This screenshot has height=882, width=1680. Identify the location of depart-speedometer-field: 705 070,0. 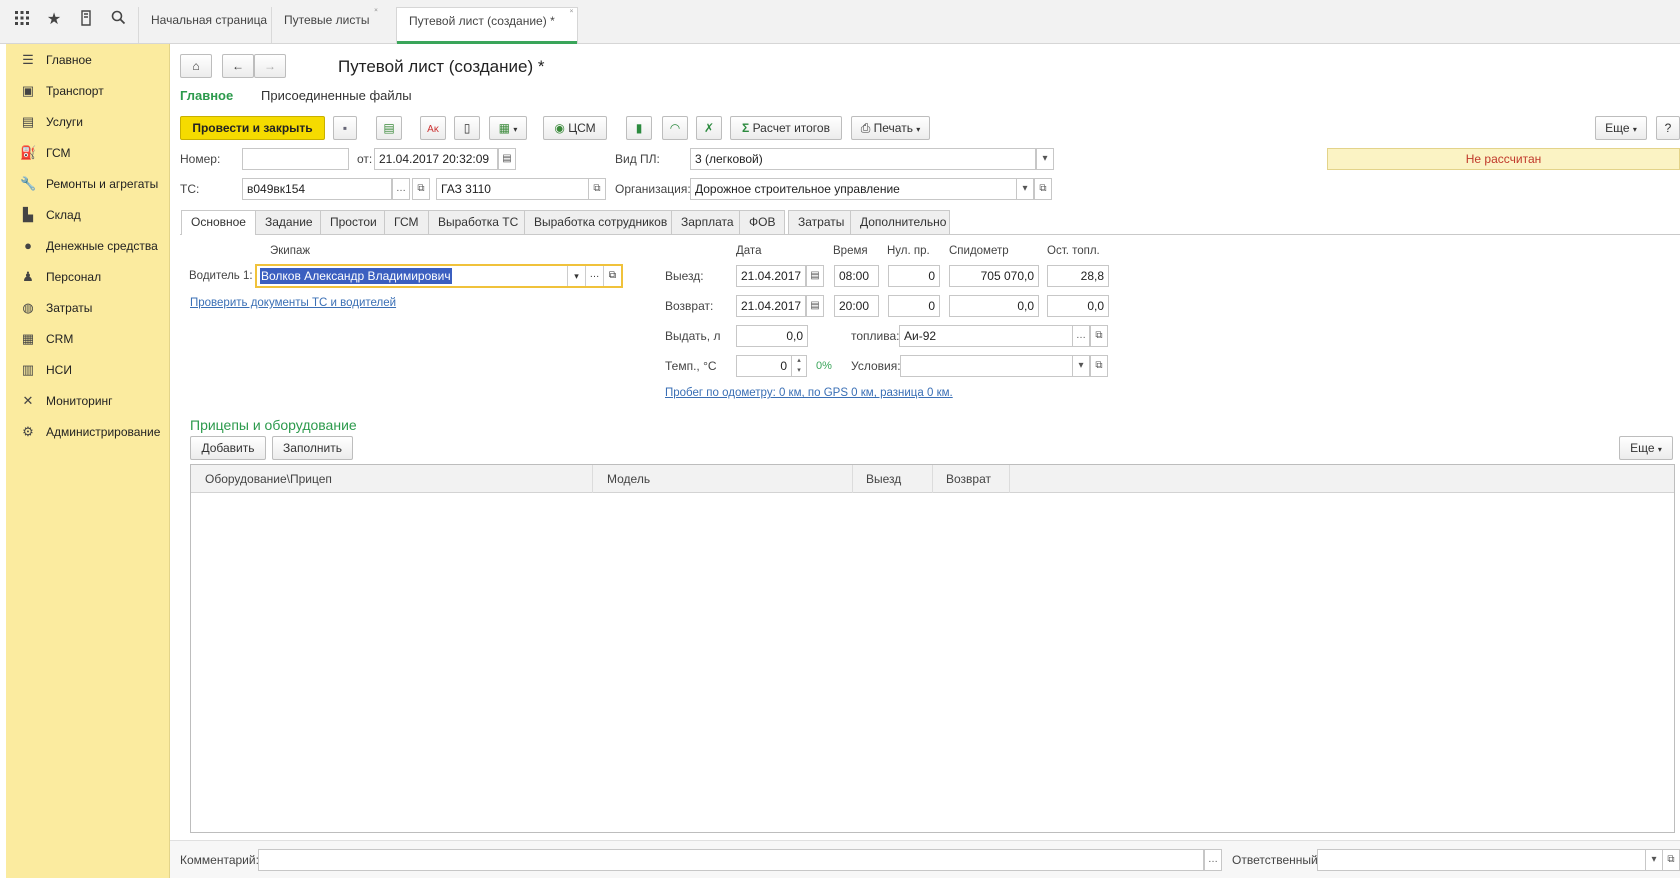
(994, 276).